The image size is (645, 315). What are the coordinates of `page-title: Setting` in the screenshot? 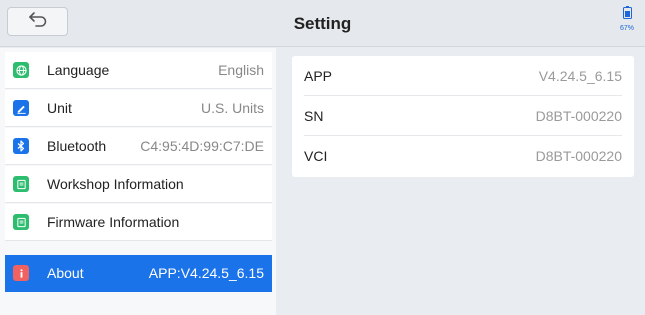 It's located at (322, 23).